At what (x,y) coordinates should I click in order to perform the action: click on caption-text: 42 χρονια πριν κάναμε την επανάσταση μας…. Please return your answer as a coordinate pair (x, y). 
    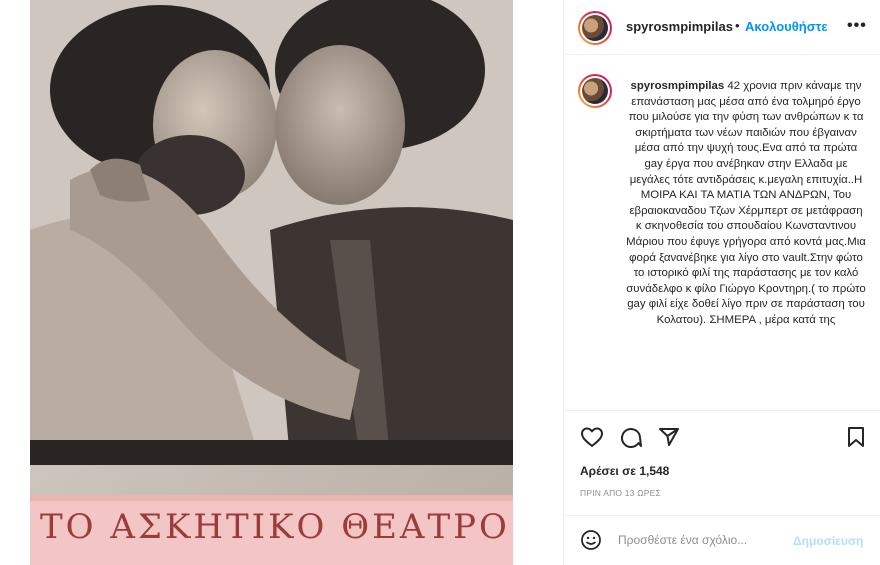
    Looking at the image, I should click on (746, 203).